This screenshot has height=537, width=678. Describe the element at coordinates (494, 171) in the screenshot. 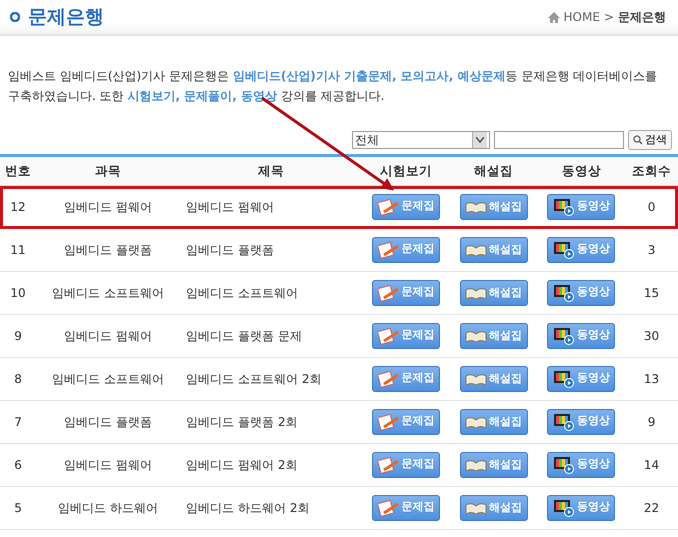

I see `column-header: 해설집` at that location.